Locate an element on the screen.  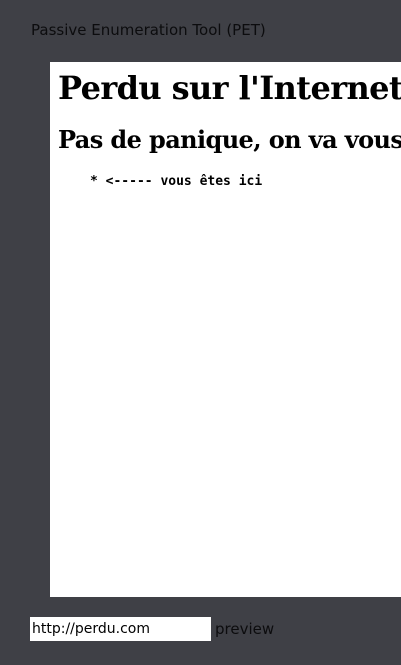
page-subheading: Pas de panique, on va vous aider is located at coordinates (229, 139).